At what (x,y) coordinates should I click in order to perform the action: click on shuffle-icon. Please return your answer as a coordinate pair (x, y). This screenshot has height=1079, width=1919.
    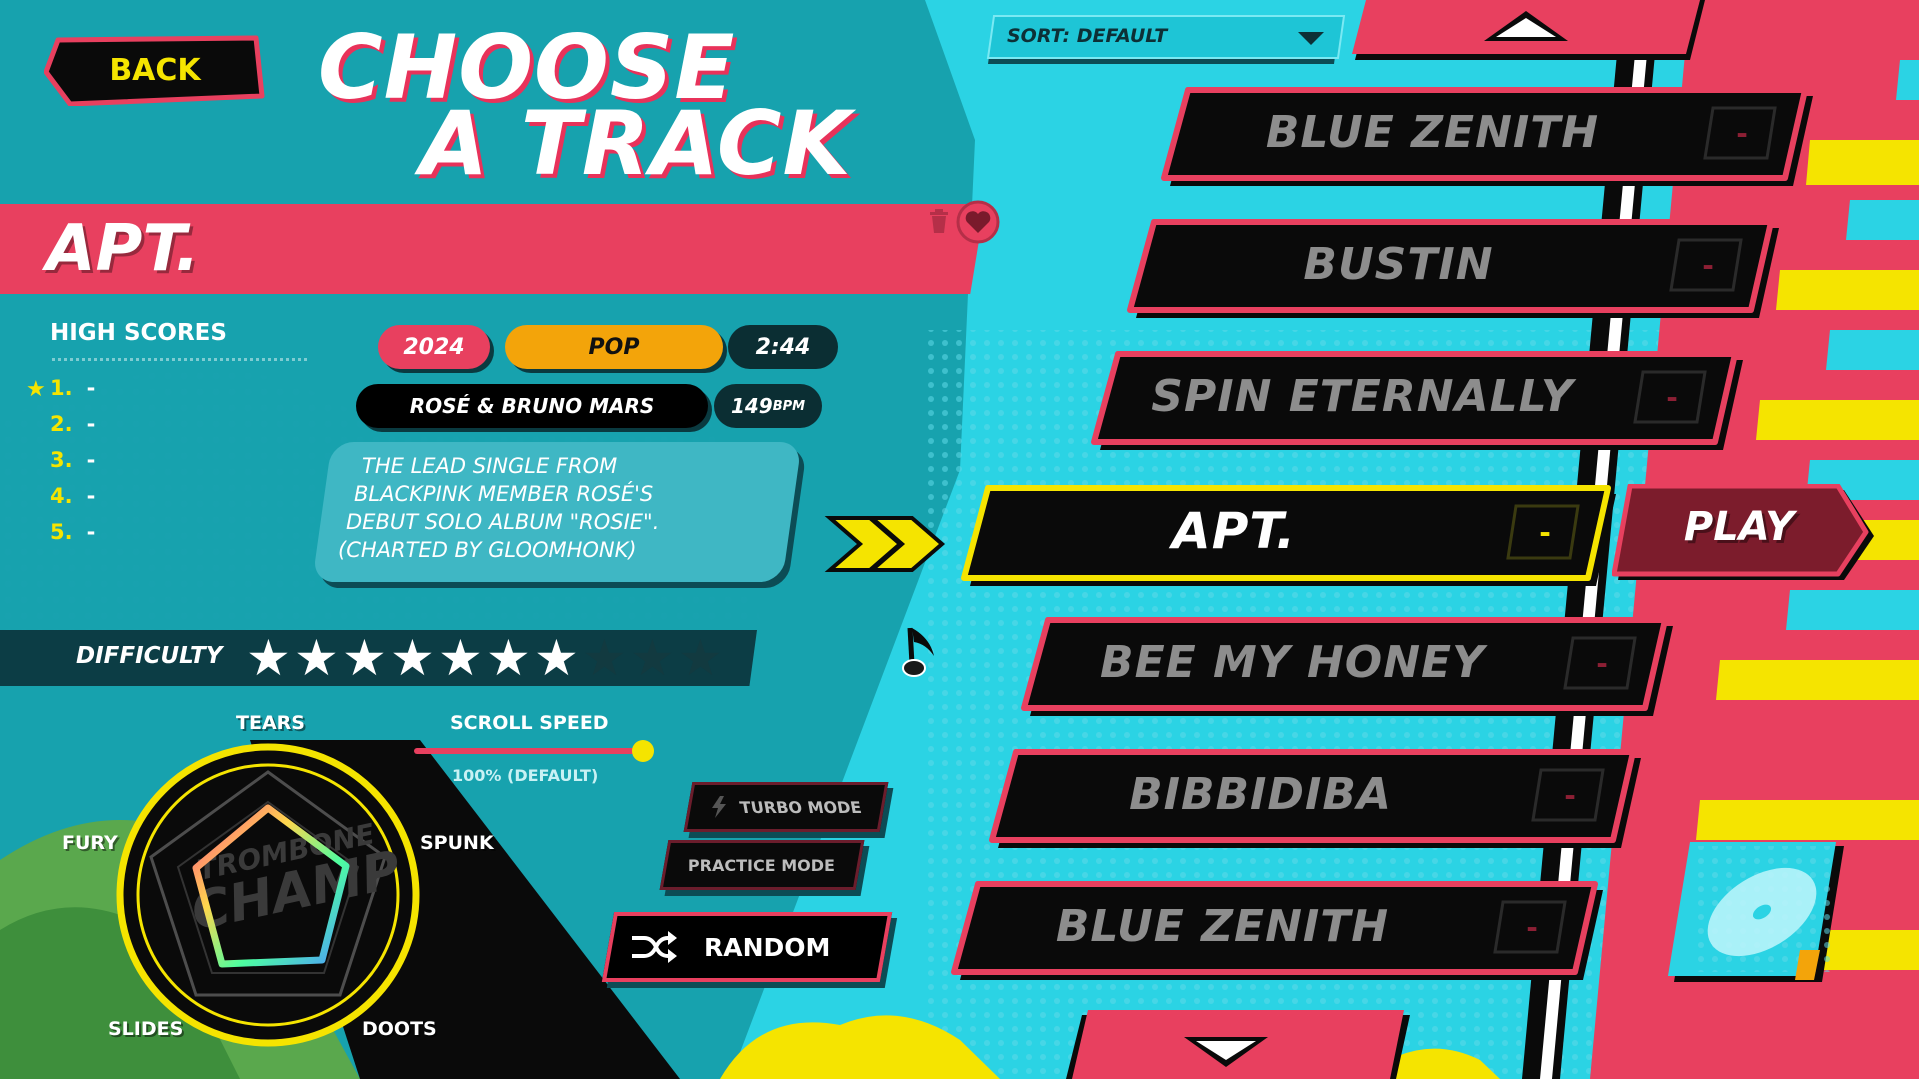
    Looking at the image, I should click on (654, 947).